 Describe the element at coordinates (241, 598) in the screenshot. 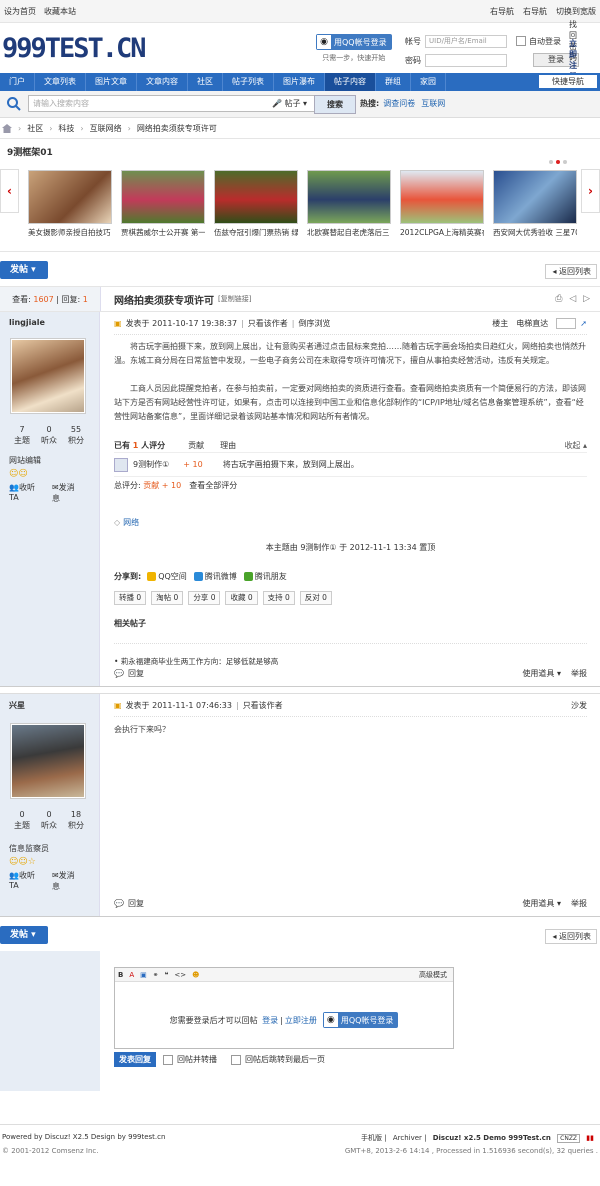

I see `favorite-button: 收藏 0` at that location.